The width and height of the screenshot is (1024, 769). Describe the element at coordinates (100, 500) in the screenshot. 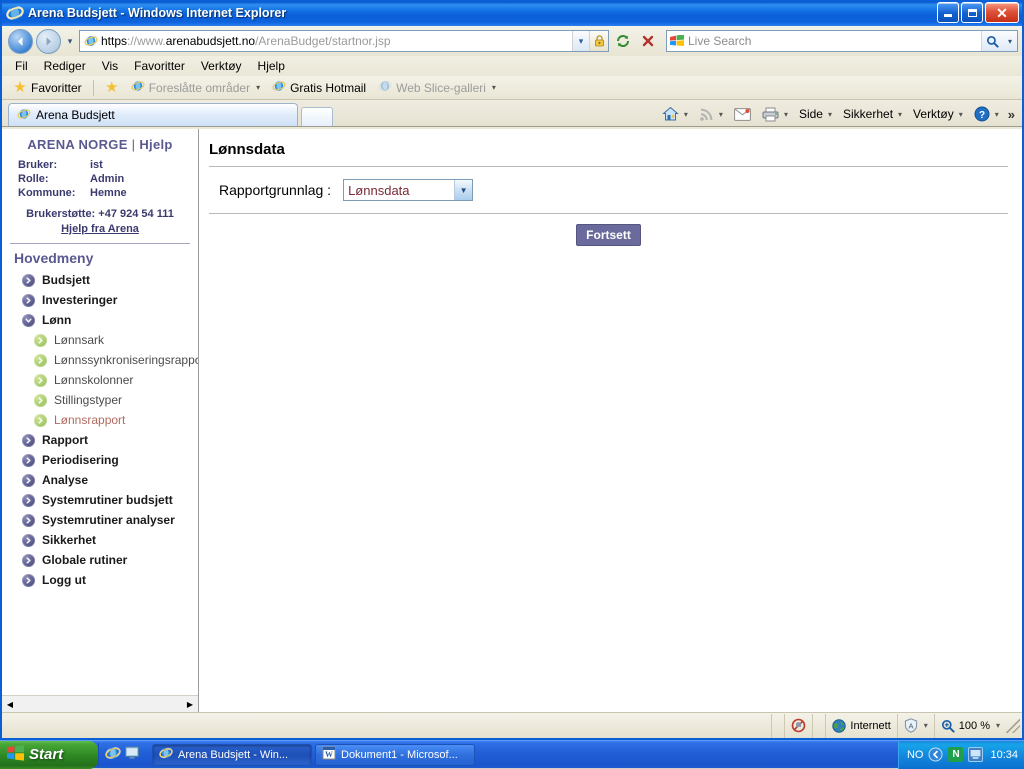

I see `sidebar-item-systemrutiner-budsjett: Systemrutiner budsjett` at that location.